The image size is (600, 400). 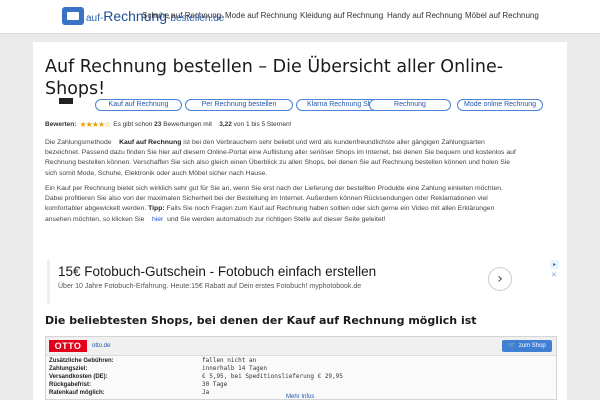 I want to click on otto-logo: OTTO, so click(x=68, y=346).